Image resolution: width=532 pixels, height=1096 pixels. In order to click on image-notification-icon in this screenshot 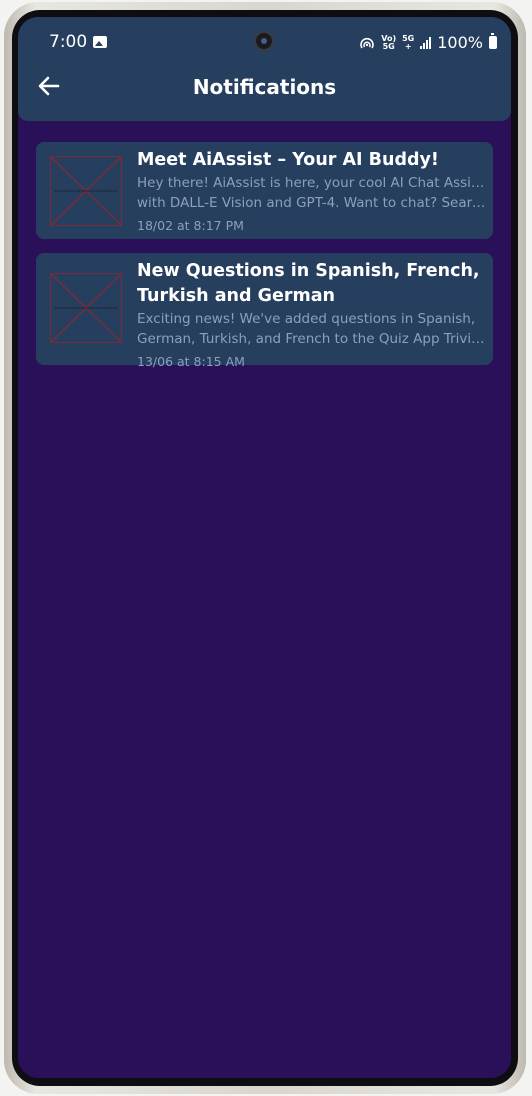, I will do `click(100, 42)`.